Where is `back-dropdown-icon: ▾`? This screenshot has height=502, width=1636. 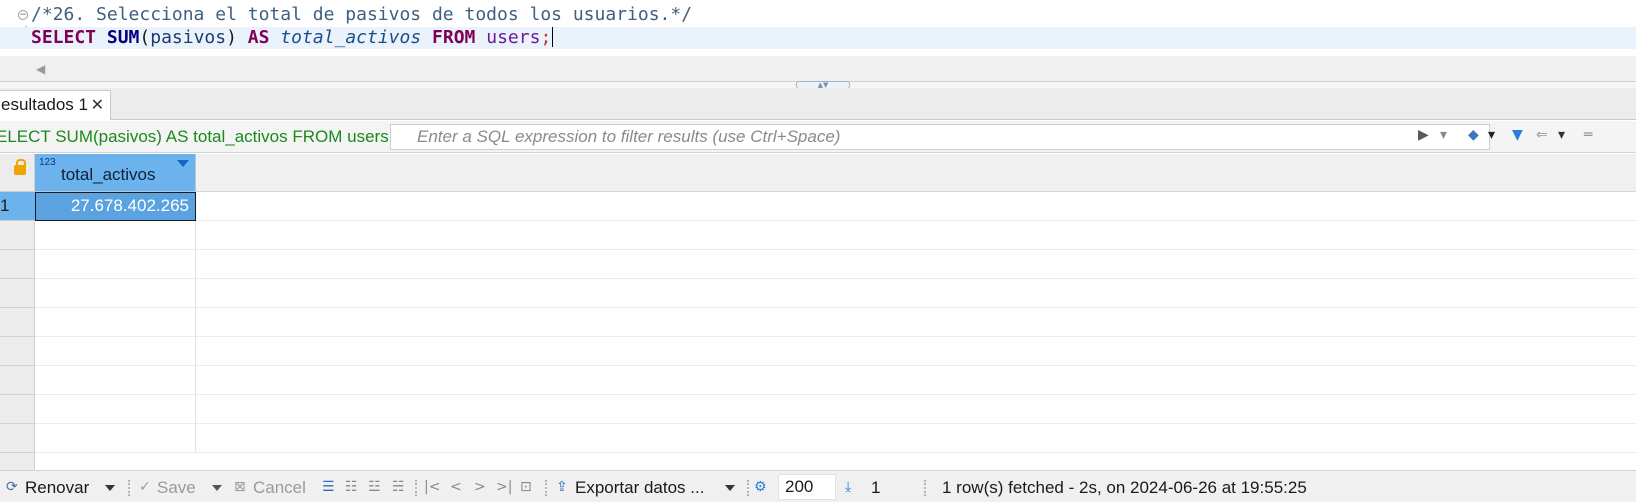 back-dropdown-icon: ▾ is located at coordinates (1561, 135).